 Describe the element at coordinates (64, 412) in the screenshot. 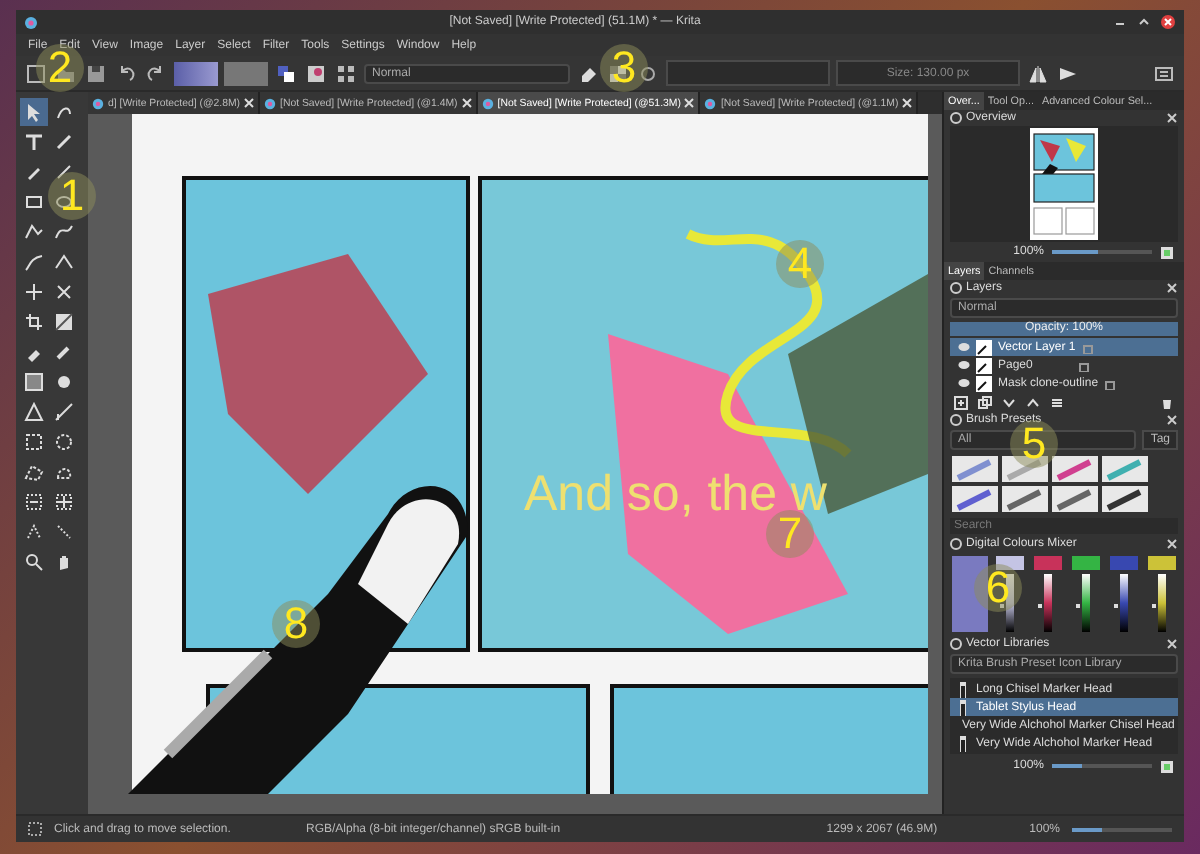

I see `measure-icon` at that location.